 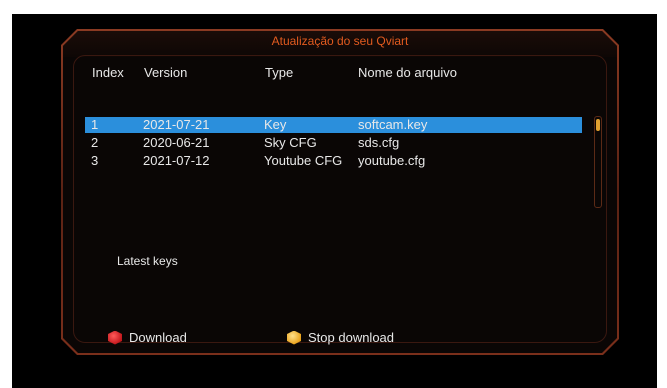 What do you see at coordinates (279, 72) in the screenshot?
I see `header-type: Type` at bounding box center [279, 72].